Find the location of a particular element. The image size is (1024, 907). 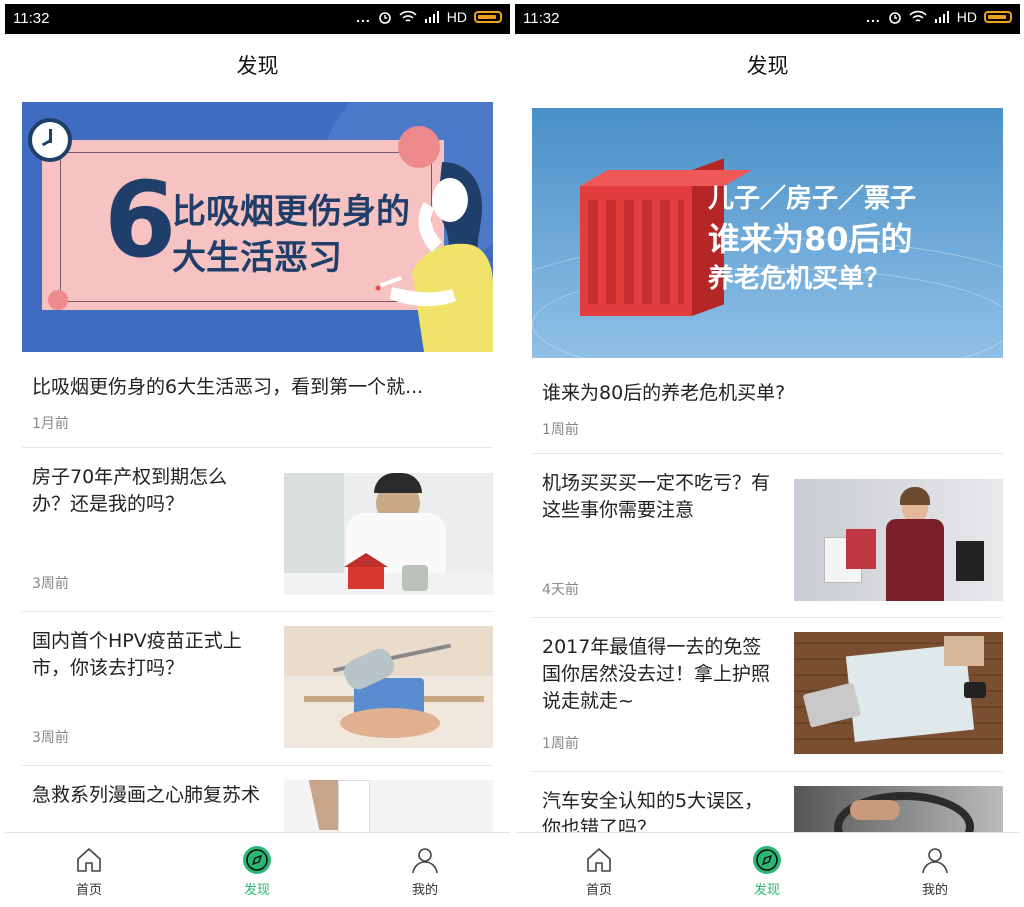

banner-line3: 养老危机买单？ is located at coordinates (799, 279).